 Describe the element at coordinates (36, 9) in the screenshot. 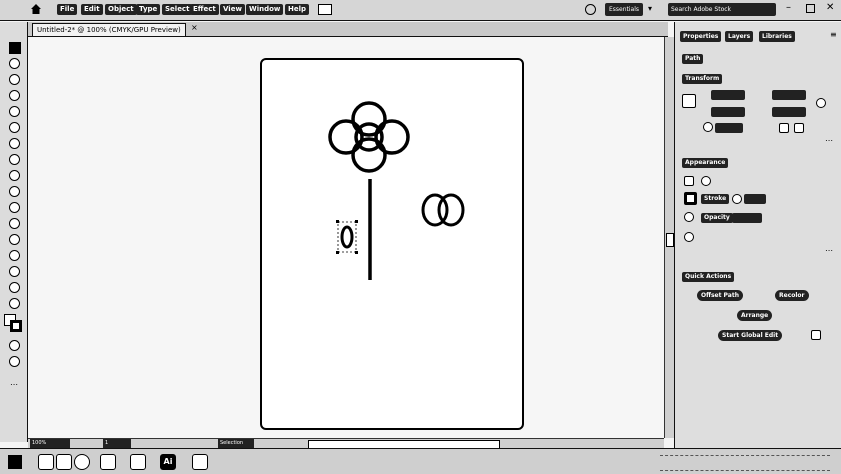

I see `home-icon` at that location.